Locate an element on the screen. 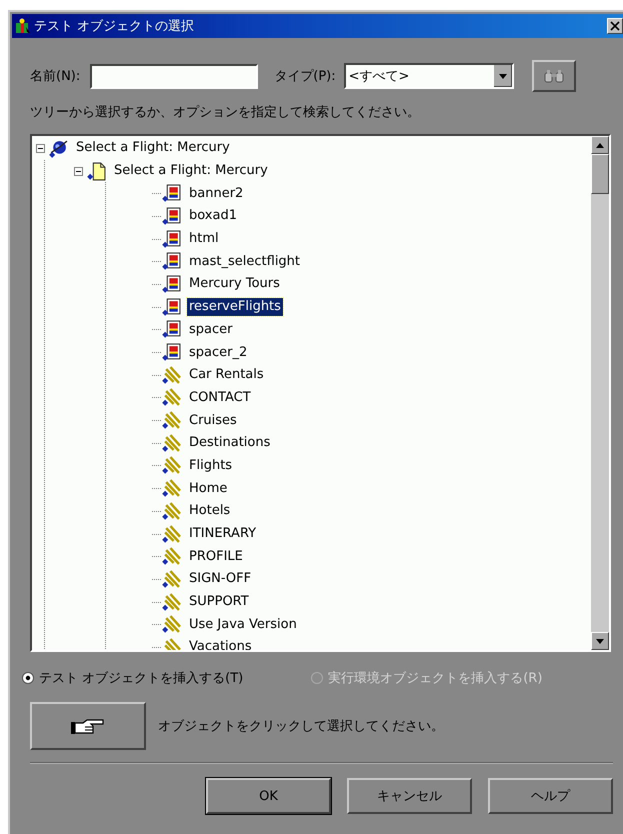  close-icon is located at coordinates (615, 26).